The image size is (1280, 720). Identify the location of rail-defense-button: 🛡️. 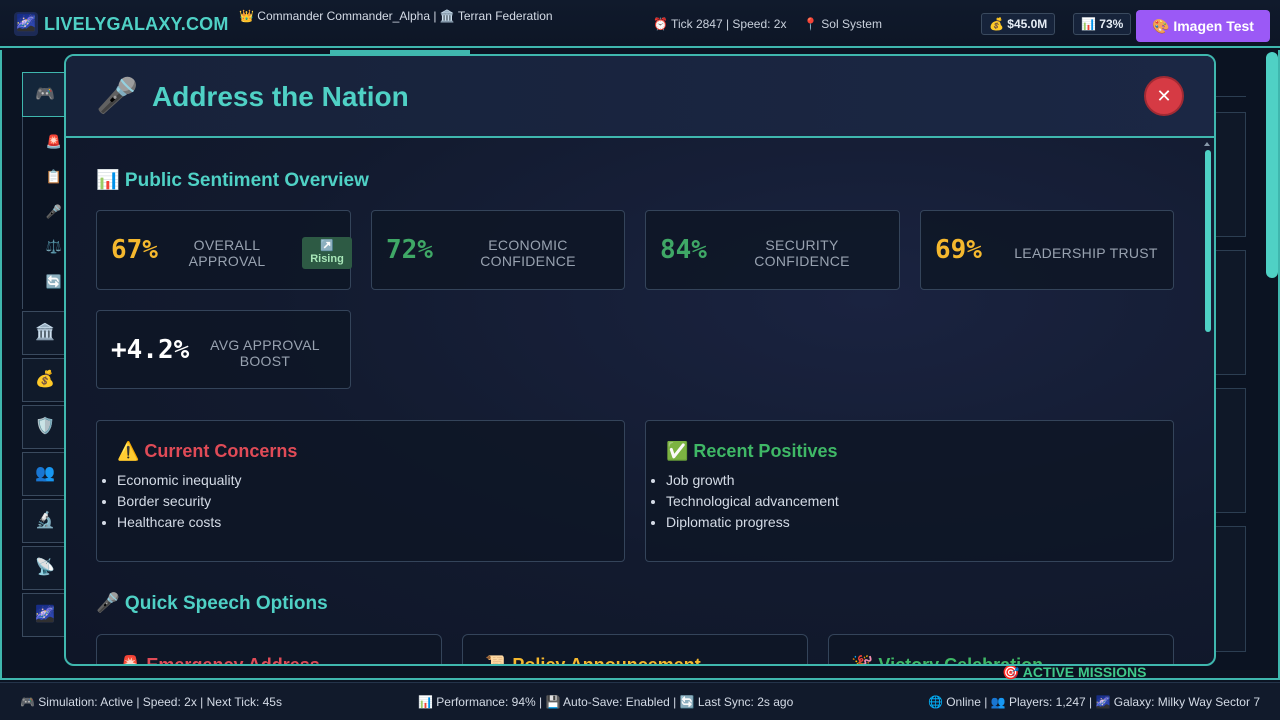
(45, 427).